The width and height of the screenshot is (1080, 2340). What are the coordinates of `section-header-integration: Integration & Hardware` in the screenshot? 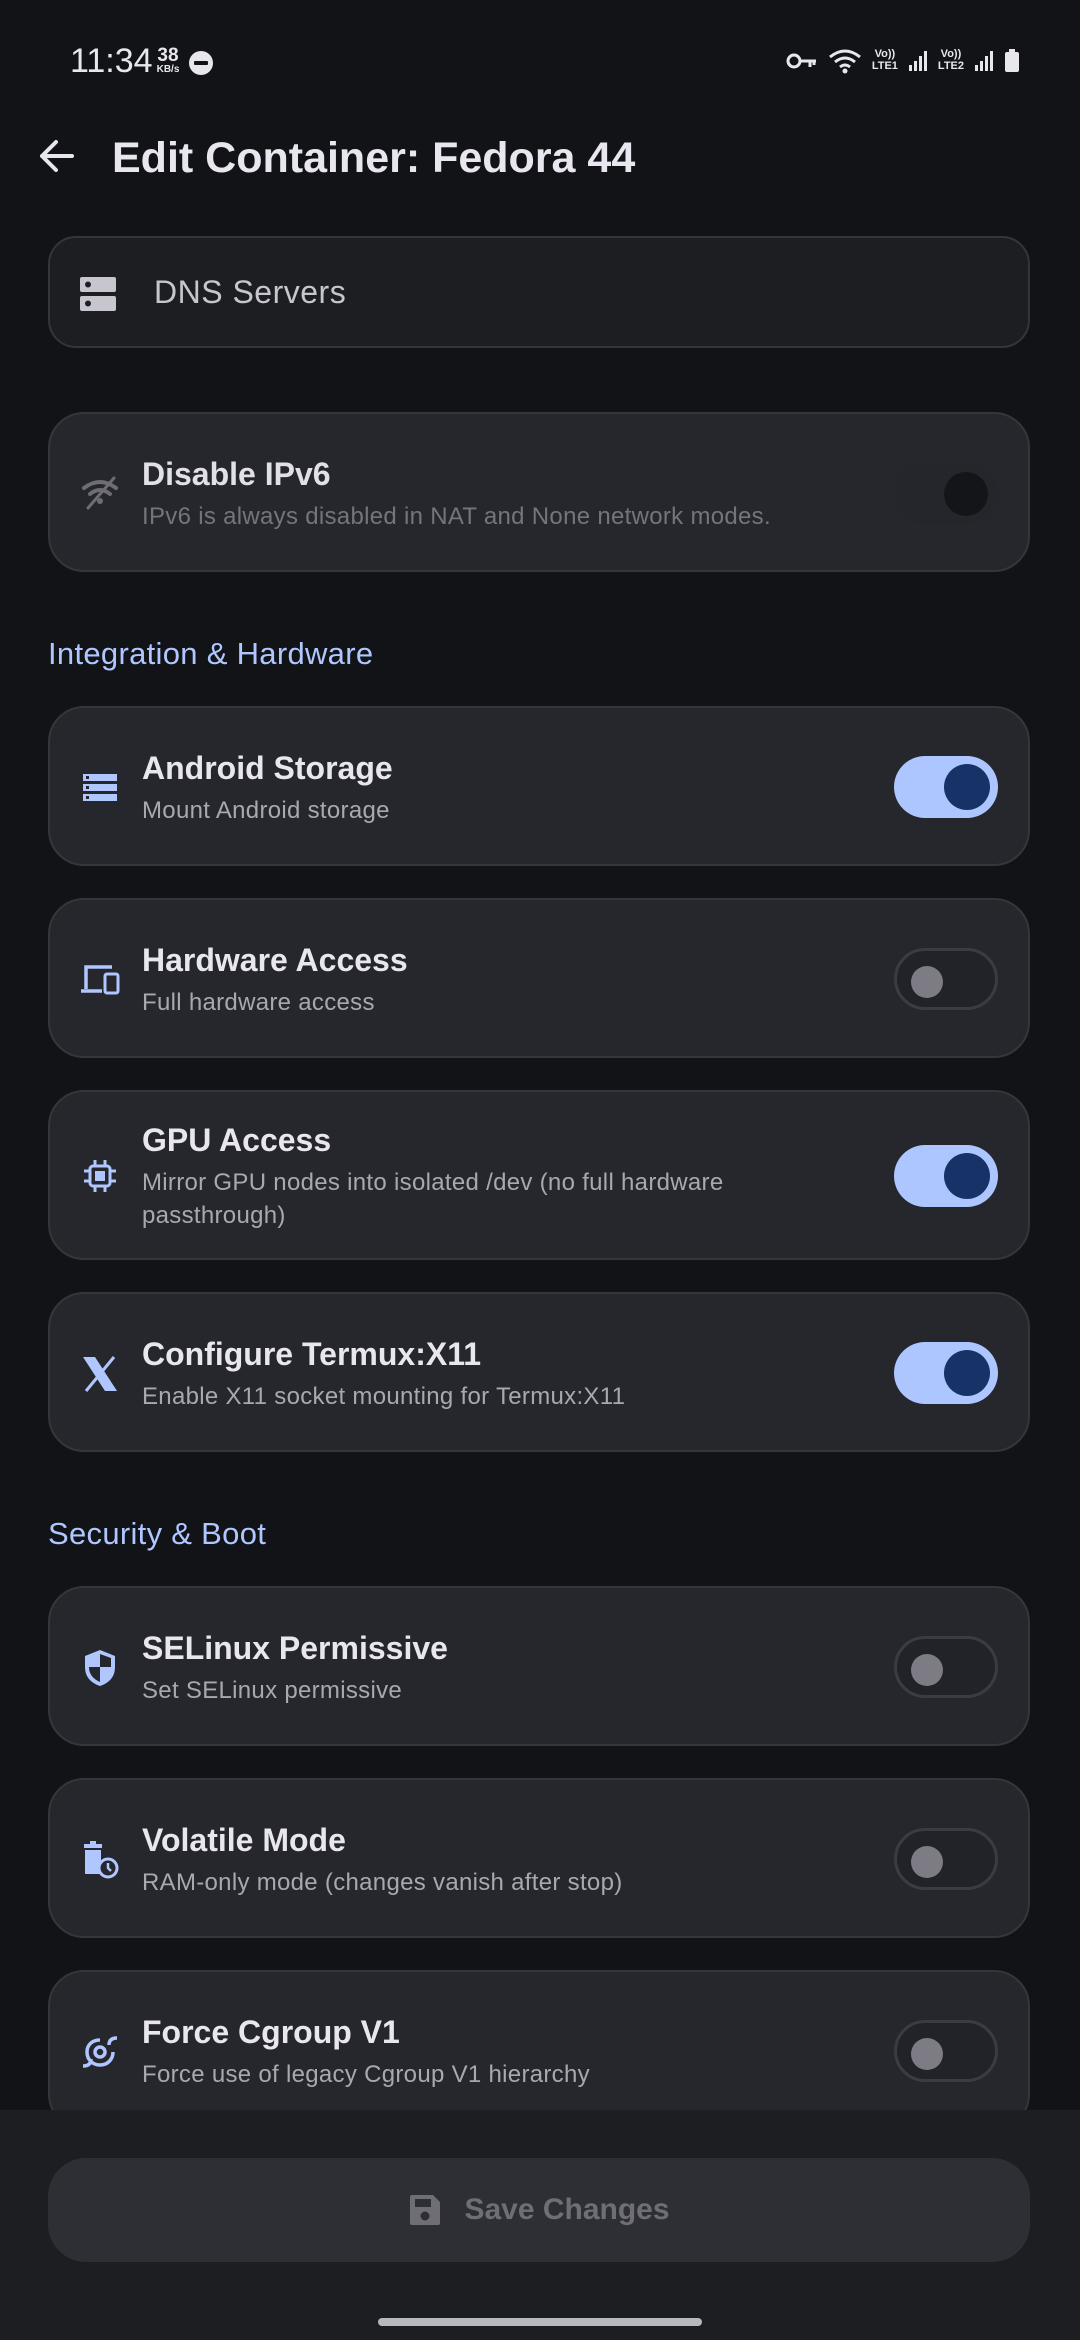 It's located at (211, 653).